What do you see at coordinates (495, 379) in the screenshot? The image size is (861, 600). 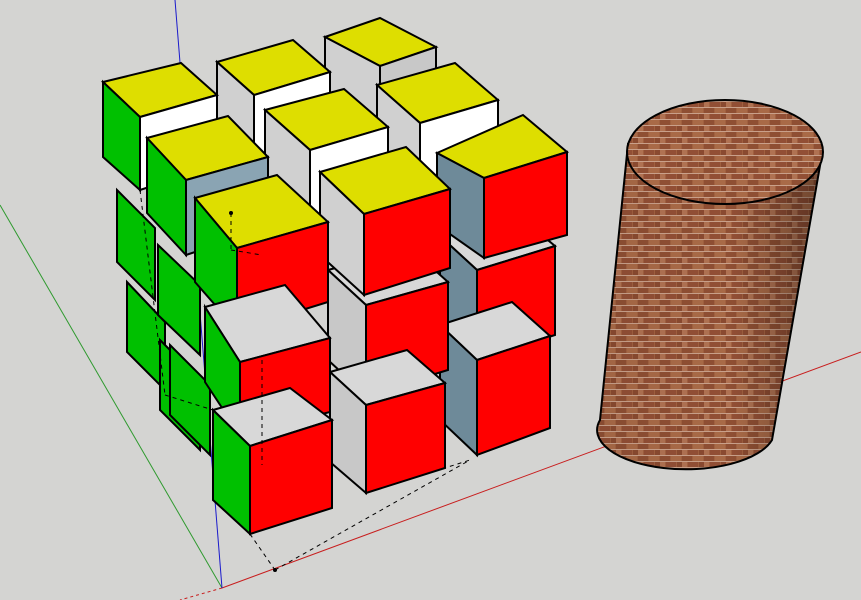 I see `cubelet-bottom-right-back` at bounding box center [495, 379].